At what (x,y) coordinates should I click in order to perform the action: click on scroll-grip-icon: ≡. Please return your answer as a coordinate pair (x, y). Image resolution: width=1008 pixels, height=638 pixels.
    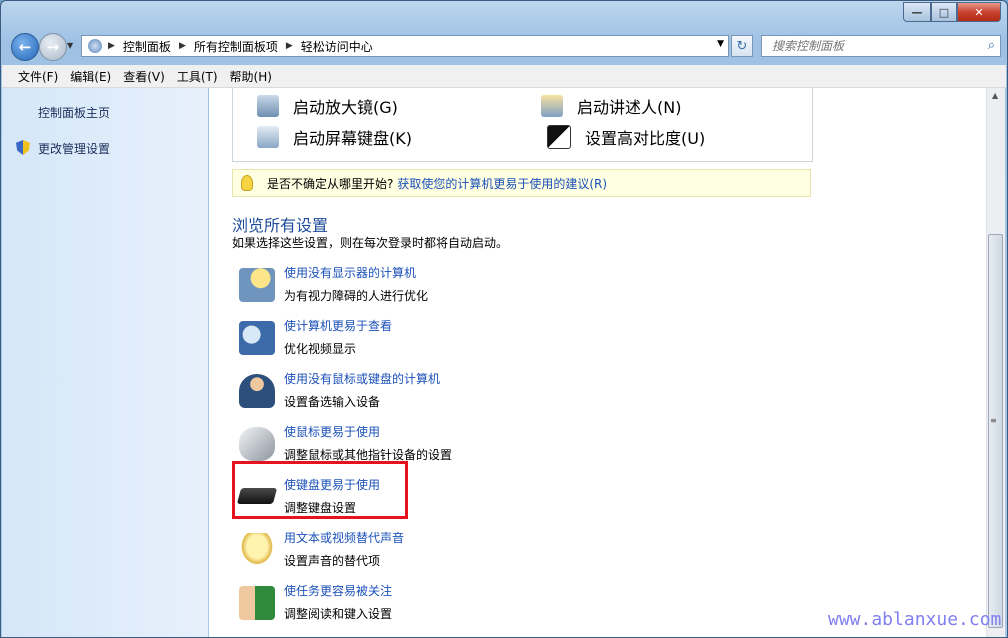
    Looking at the image, I should click on (993, 420).